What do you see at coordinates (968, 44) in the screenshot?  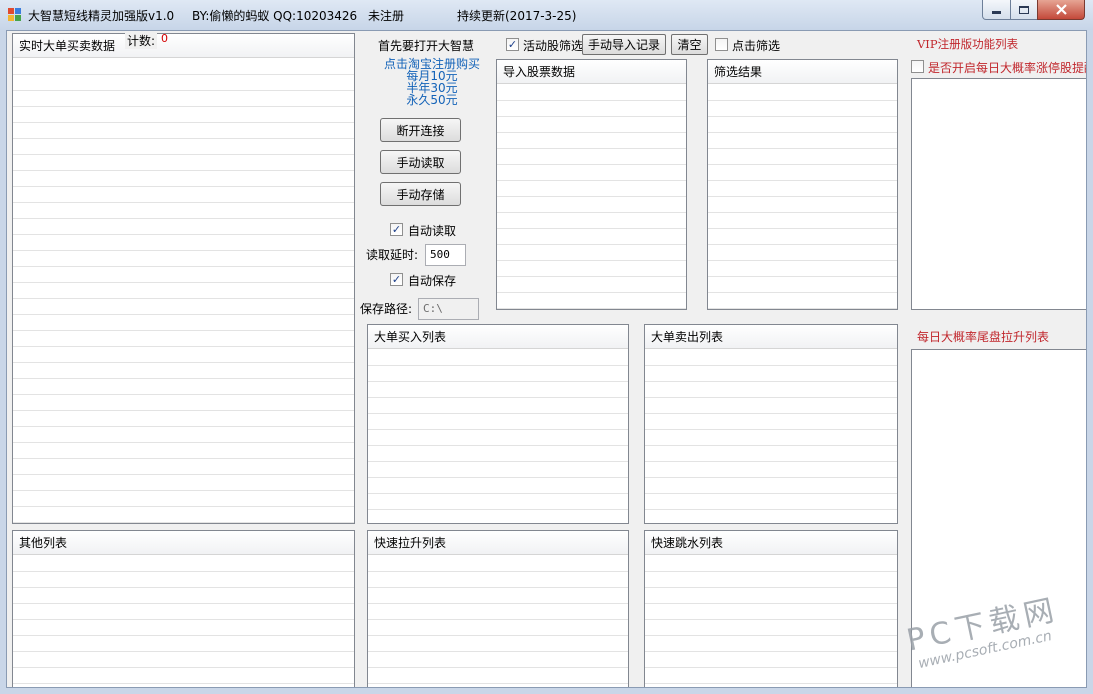 I see `vip-title: VIP注册版功能列表` at bounding box center [968, 44].